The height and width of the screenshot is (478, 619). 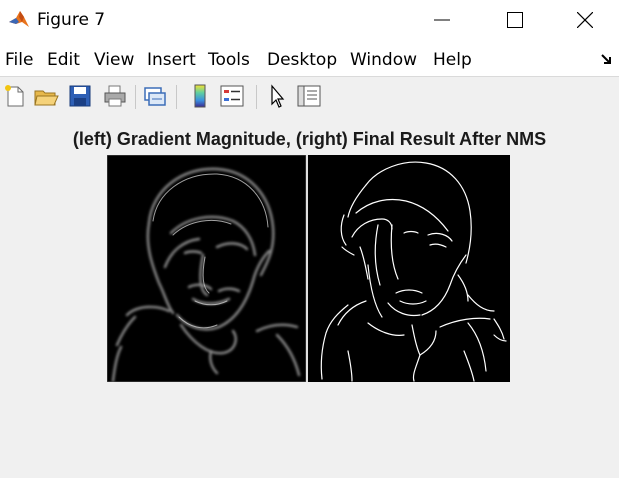 I want to click on close-icon, so click(x=585, y=20).